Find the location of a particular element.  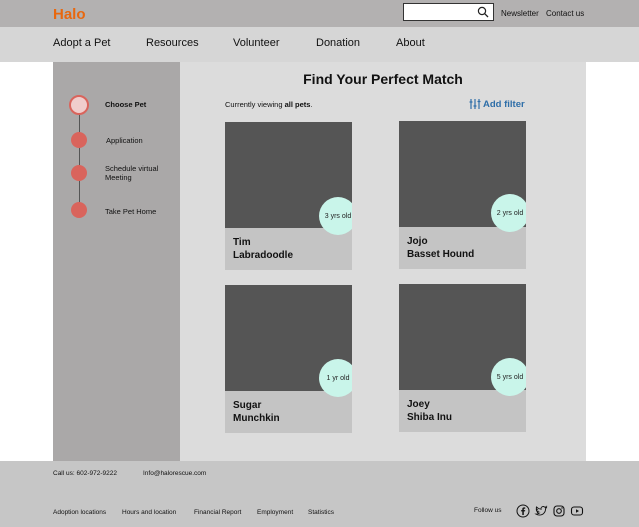

footer-link-adoption-locations: Adoption locations is located at coordinates (79, 512).